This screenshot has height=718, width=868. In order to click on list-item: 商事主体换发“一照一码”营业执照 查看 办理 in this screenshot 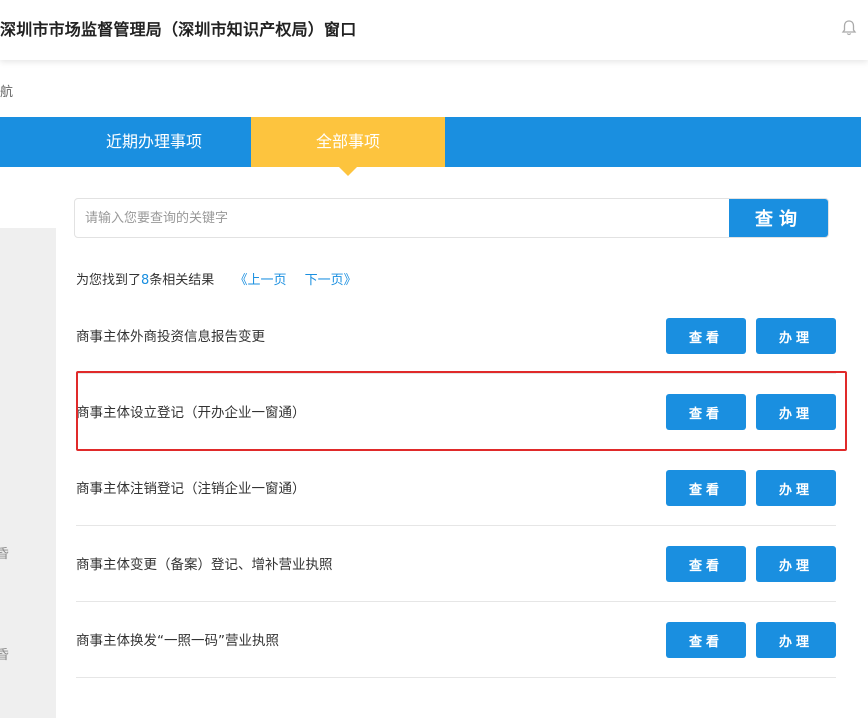, I will do `click(456, 640)`.